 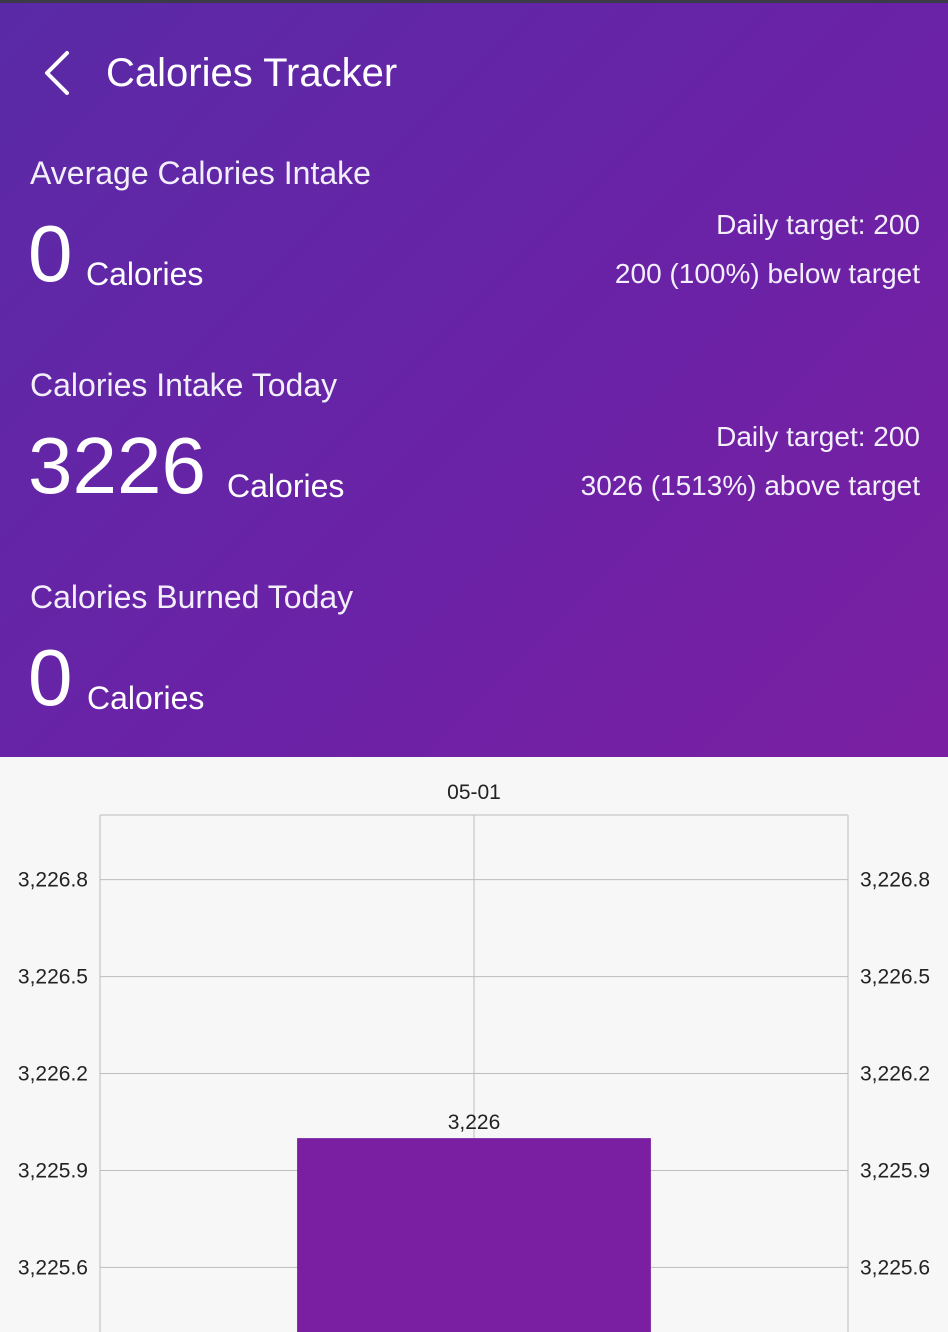 What do you see at coordinates (200, 173) in the screenshot?
I see `average-intake-label: Average Calories Intake` at bounding box center [200, 173].